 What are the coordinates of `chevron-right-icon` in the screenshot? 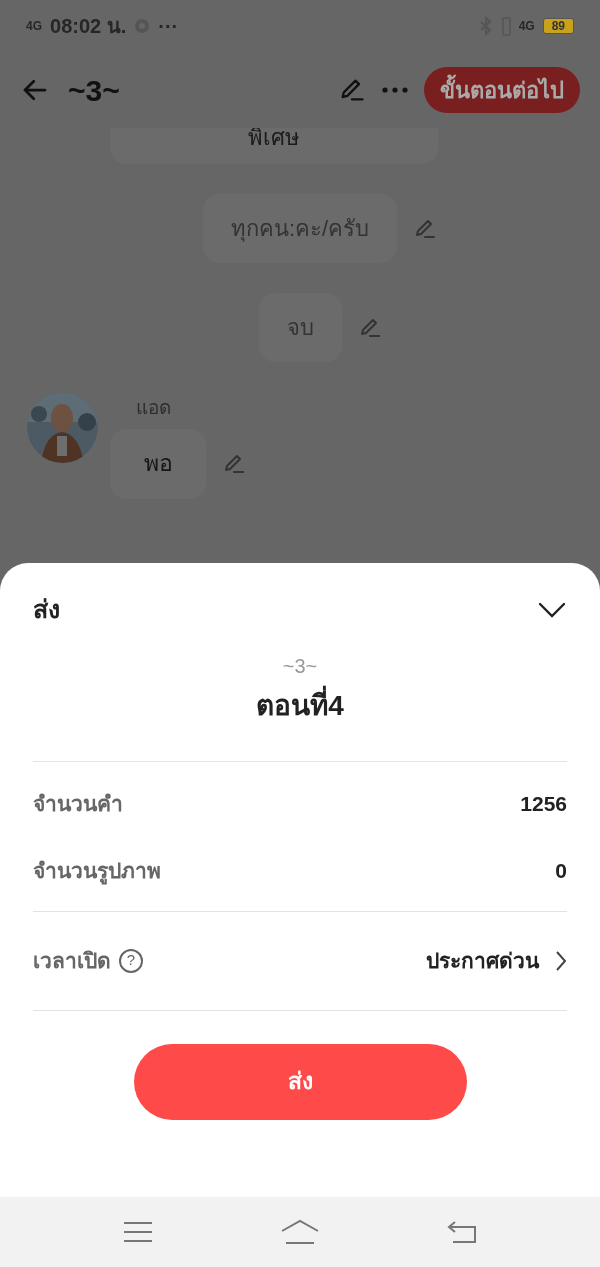 It's located at (561, 960).